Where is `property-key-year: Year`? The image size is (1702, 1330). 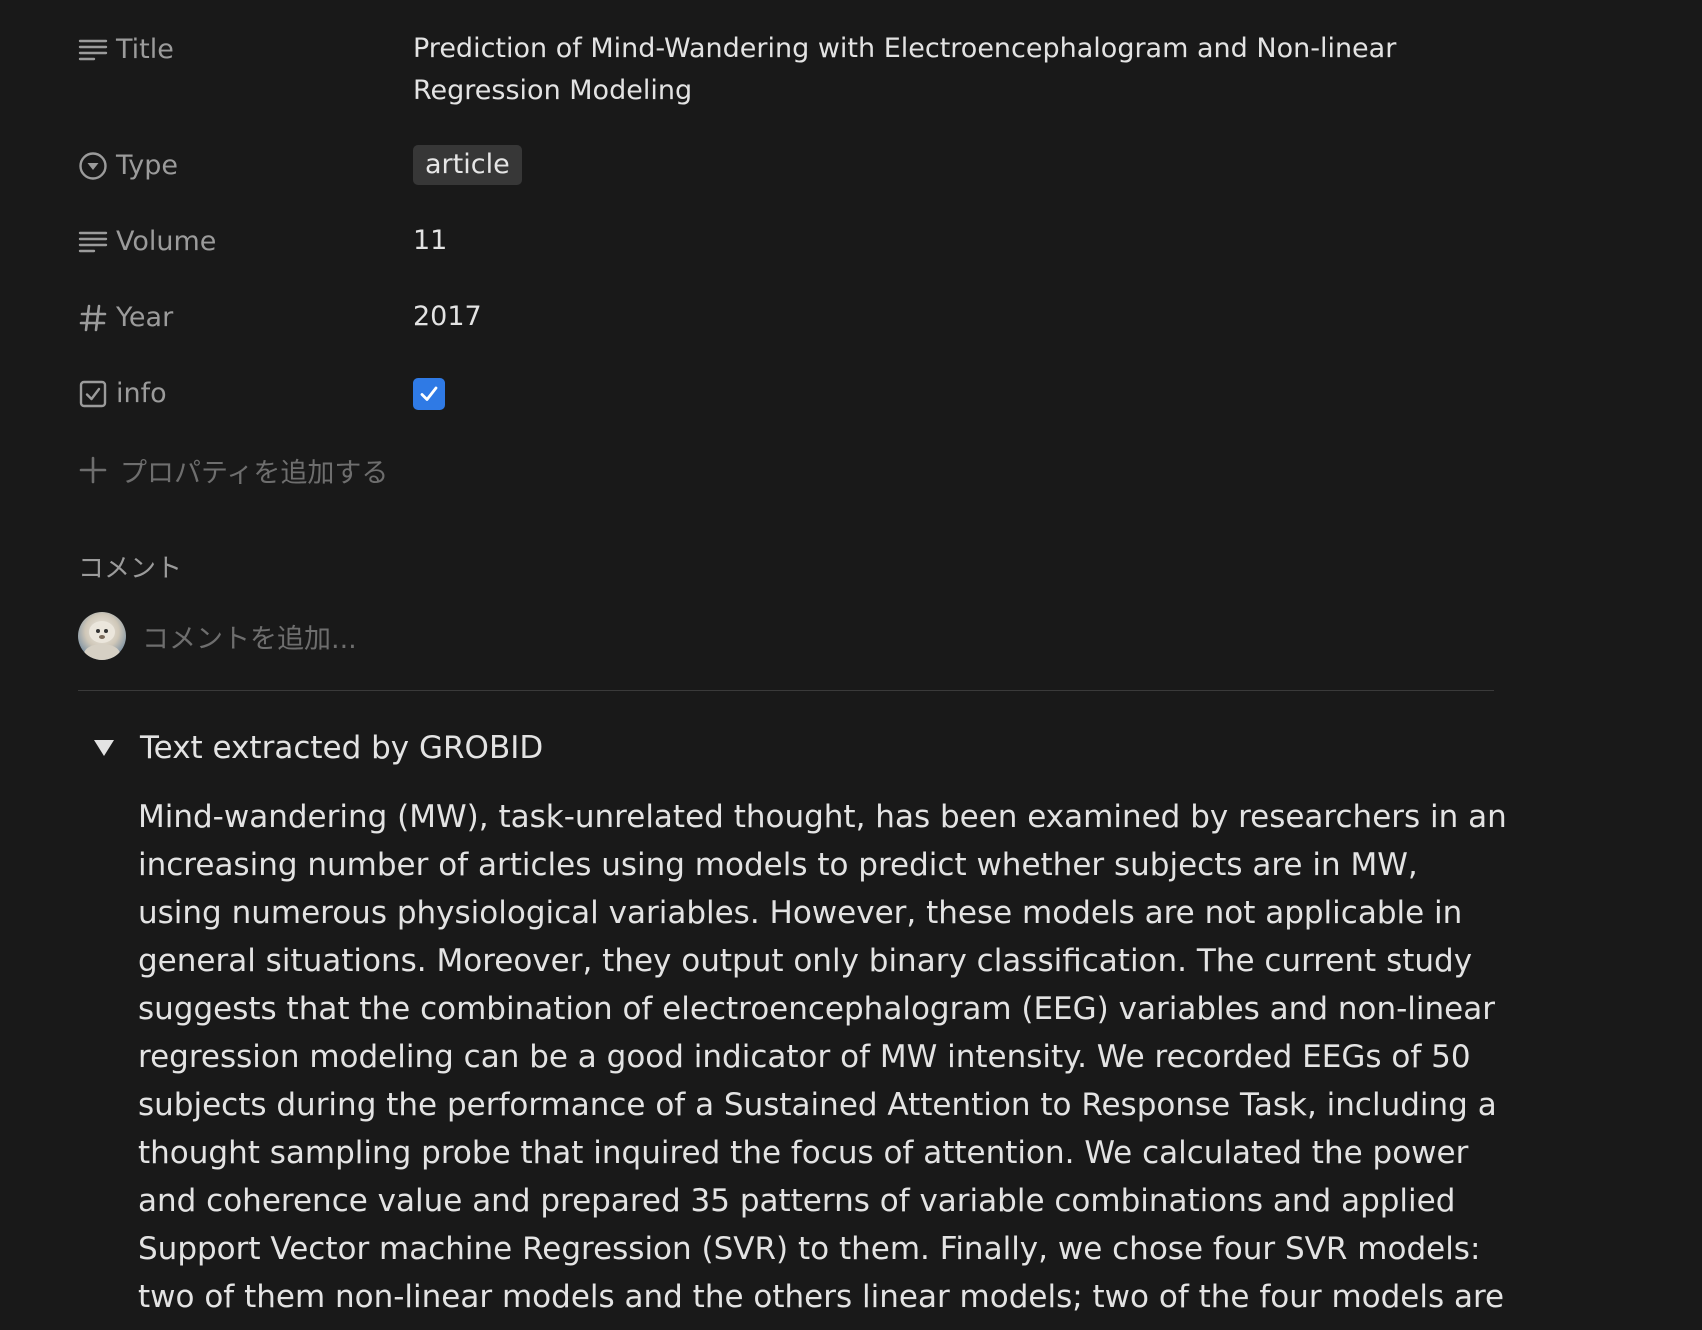 property-key-year: Year is located at coordinates (245, 318).